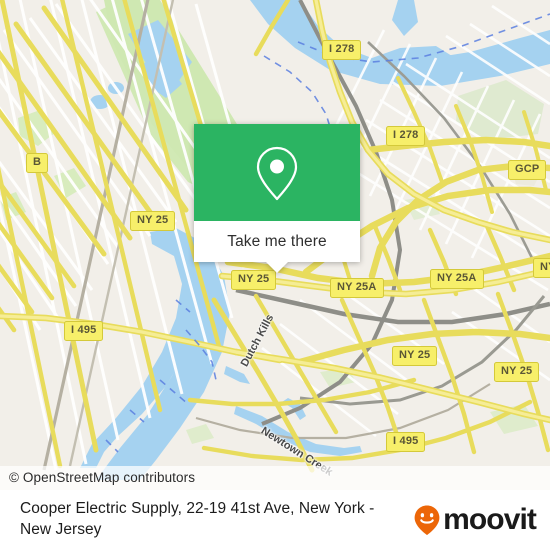 Image resolution: width=550 pixels, height=550 pixels. I want to click on take-me-there-popup: Take me there, so click(277, 198).